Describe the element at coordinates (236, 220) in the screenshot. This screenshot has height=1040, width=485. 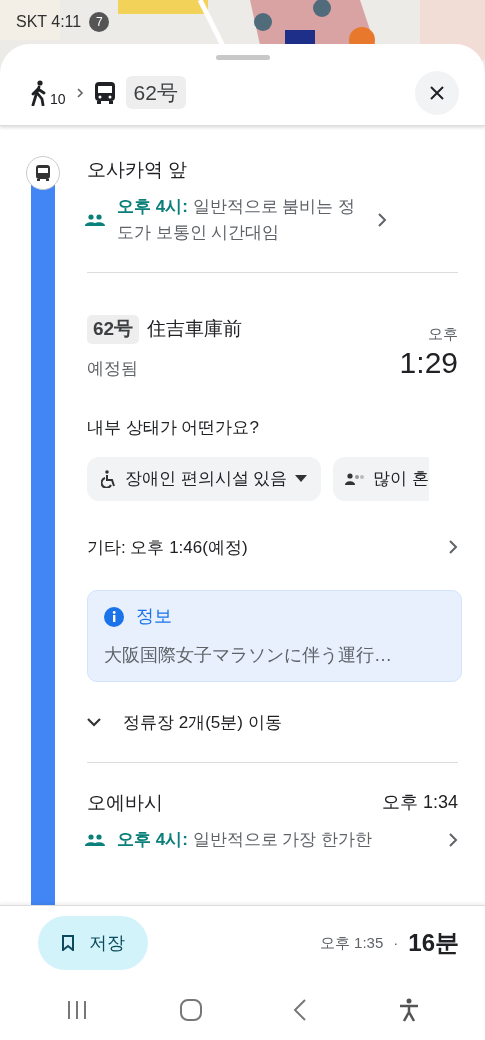
I see `crowd-text: 오후 4시: 일반적으로 붐비는 정도가 보통인 시간대임` at that location.